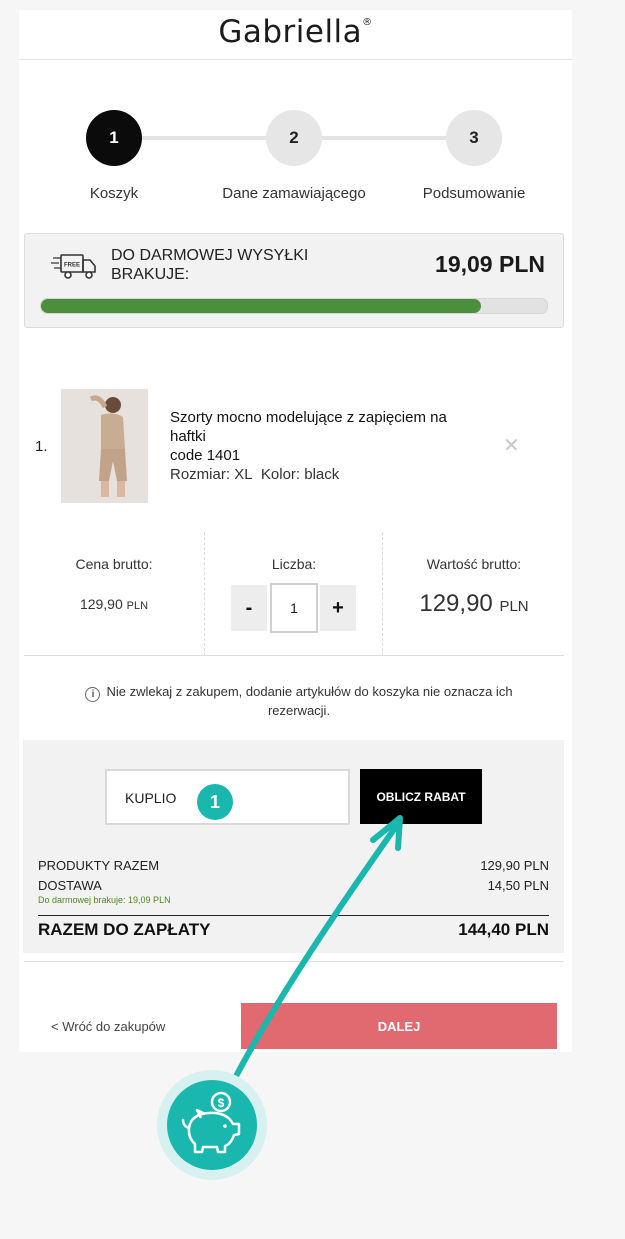 This screenshot has width=625, height=1239. What do you see at coordinates (316, 951) in the screenshot?
I see `annotation-arrow-icon` at bounding box center [316, 951].